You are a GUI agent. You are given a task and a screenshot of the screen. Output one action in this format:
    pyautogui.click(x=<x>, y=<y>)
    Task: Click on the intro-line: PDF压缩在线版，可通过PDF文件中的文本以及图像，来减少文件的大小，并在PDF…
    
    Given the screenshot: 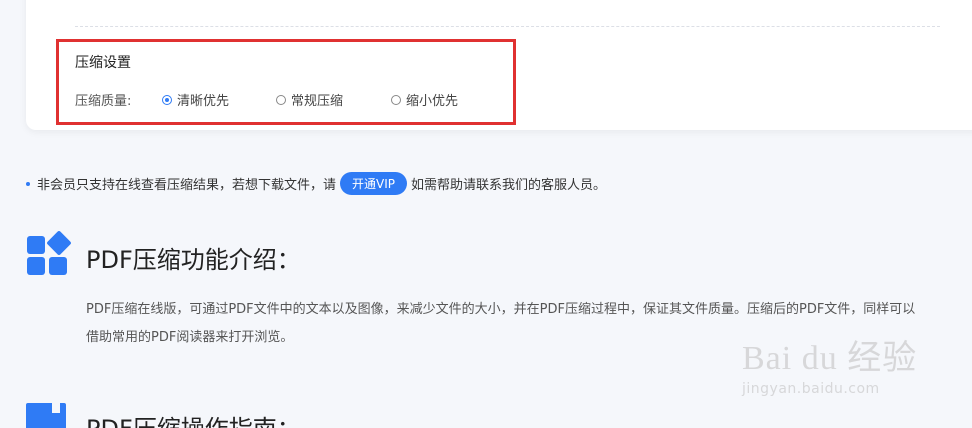 What is the action you would take?
    pyautogui.click(x=501, y=309)
    